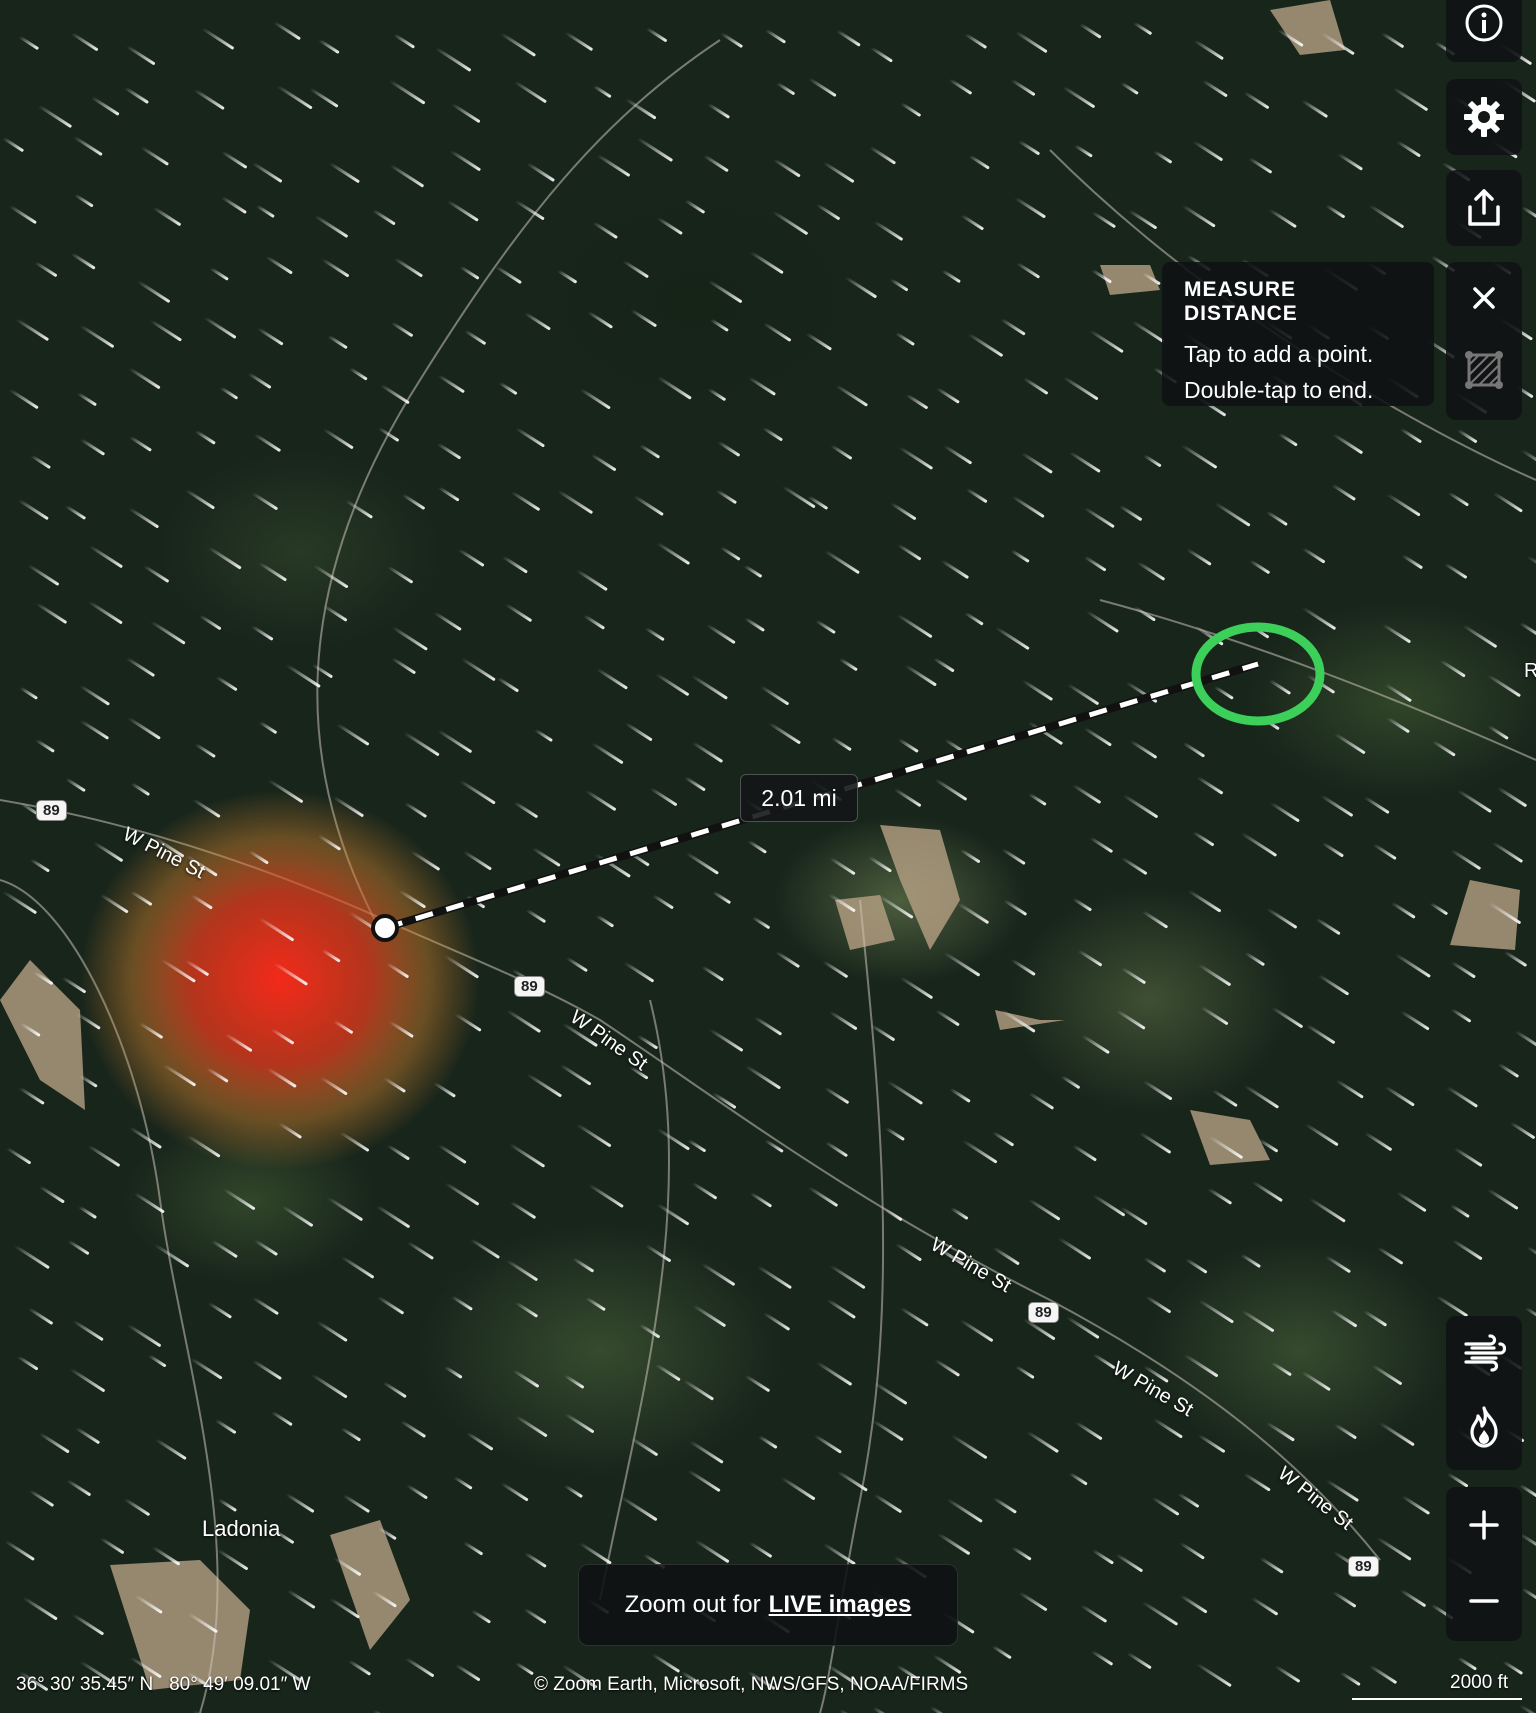 This screenshot has height=1713, width=1536. Describe the element at coordinates (1484, 1525) in the screenshot. I see `zoom-in-button` at that location.